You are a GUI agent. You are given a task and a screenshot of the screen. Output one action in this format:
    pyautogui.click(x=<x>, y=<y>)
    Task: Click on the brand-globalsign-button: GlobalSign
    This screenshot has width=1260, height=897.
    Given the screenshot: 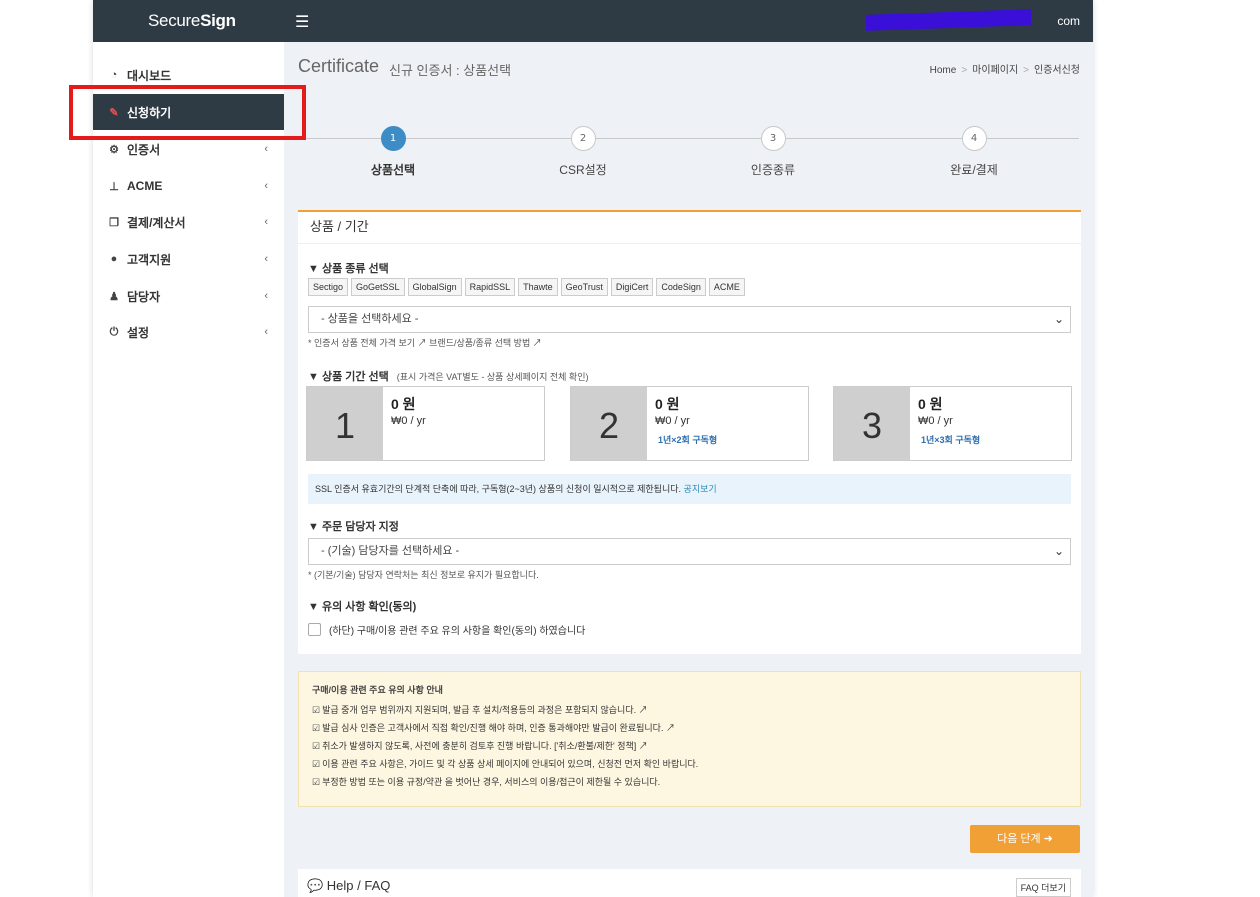 What is the action you would take?
    pyautogui.click(x=434, y=287)
    